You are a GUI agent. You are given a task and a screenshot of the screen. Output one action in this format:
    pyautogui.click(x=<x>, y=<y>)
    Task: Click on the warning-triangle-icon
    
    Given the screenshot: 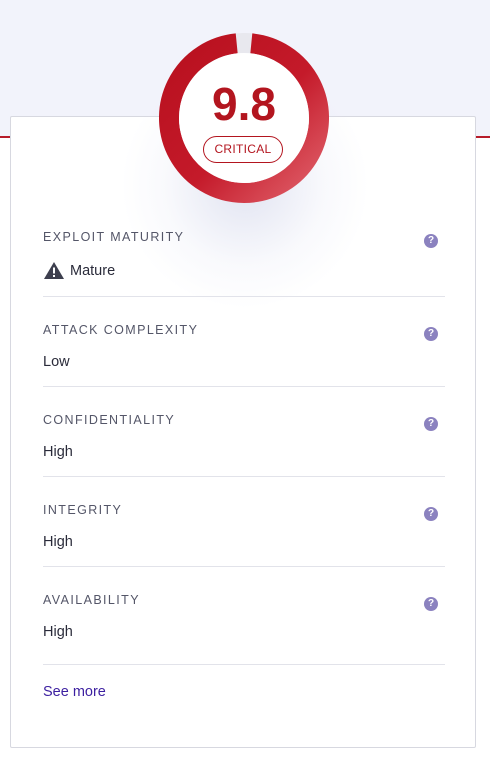 What is the action you would take?
    pyautogui.click(x=54, y=270)
    